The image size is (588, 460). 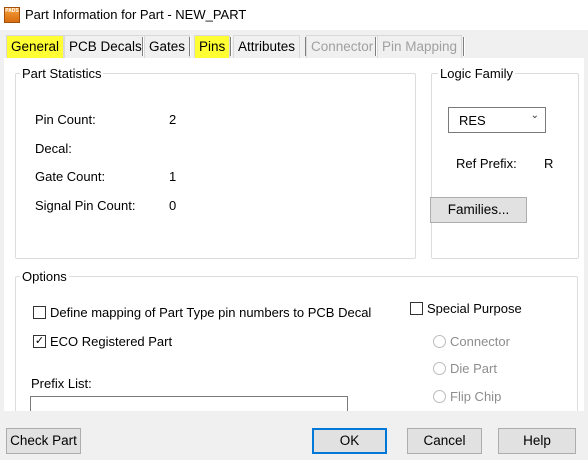 What do you see at coordinates (420, 46) in the screenshot?
I see `tab-pin-mapping: Pin Mapping` at bounding box center [420, 46].